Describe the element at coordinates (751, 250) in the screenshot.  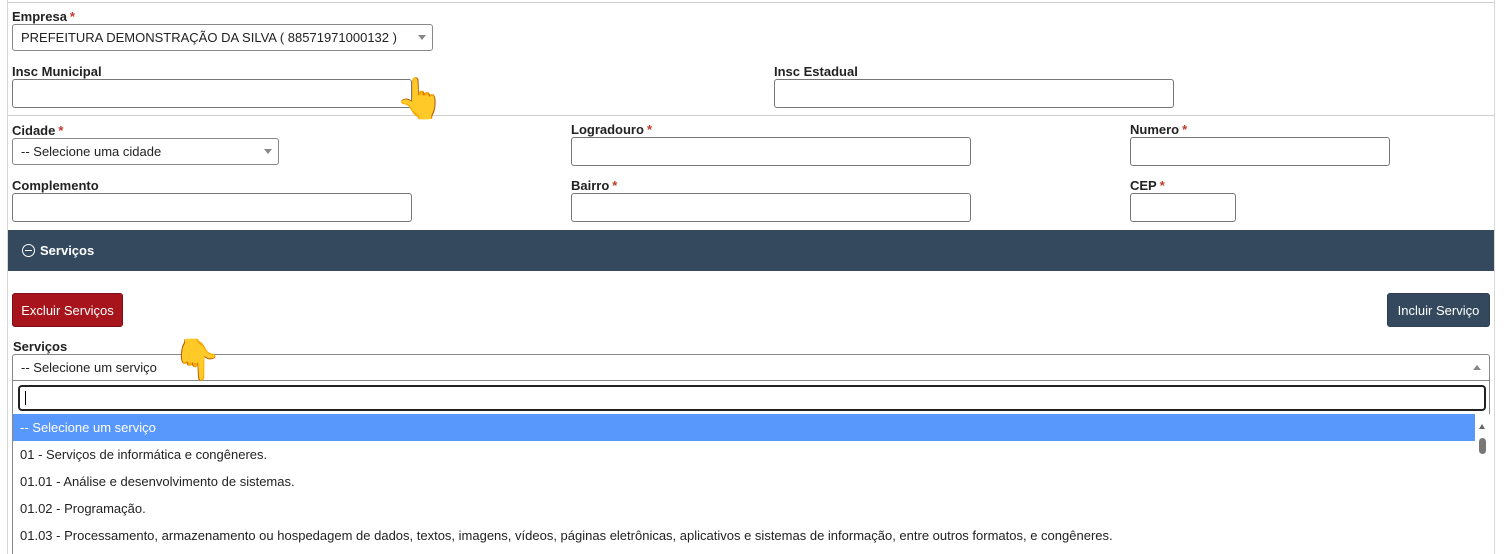
I see `servicos-panel-header: Serviços` at that location.